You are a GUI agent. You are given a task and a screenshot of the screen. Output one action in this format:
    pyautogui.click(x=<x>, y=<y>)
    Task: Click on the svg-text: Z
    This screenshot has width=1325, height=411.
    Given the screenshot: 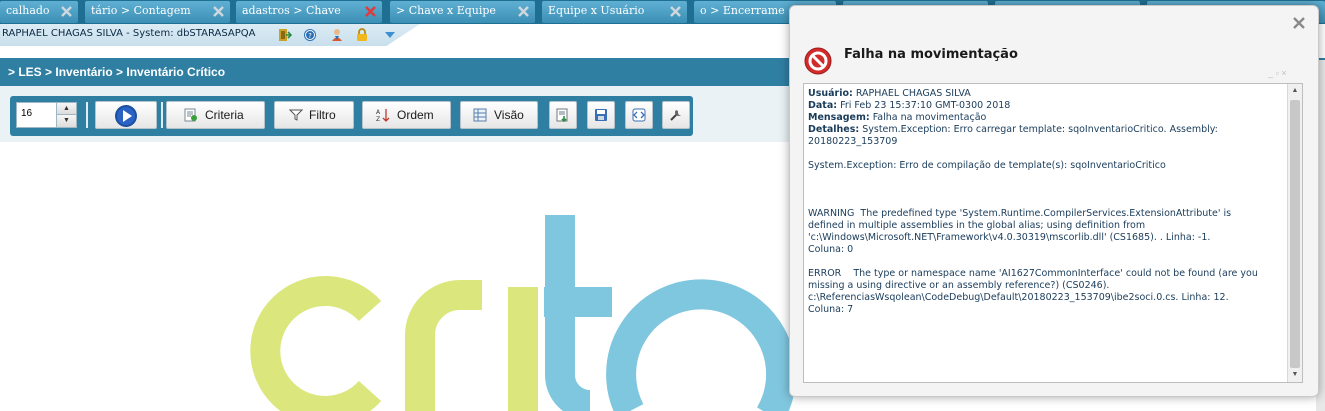 What is the action you would take?
    pyautogui.click(x=378, y=119)
    